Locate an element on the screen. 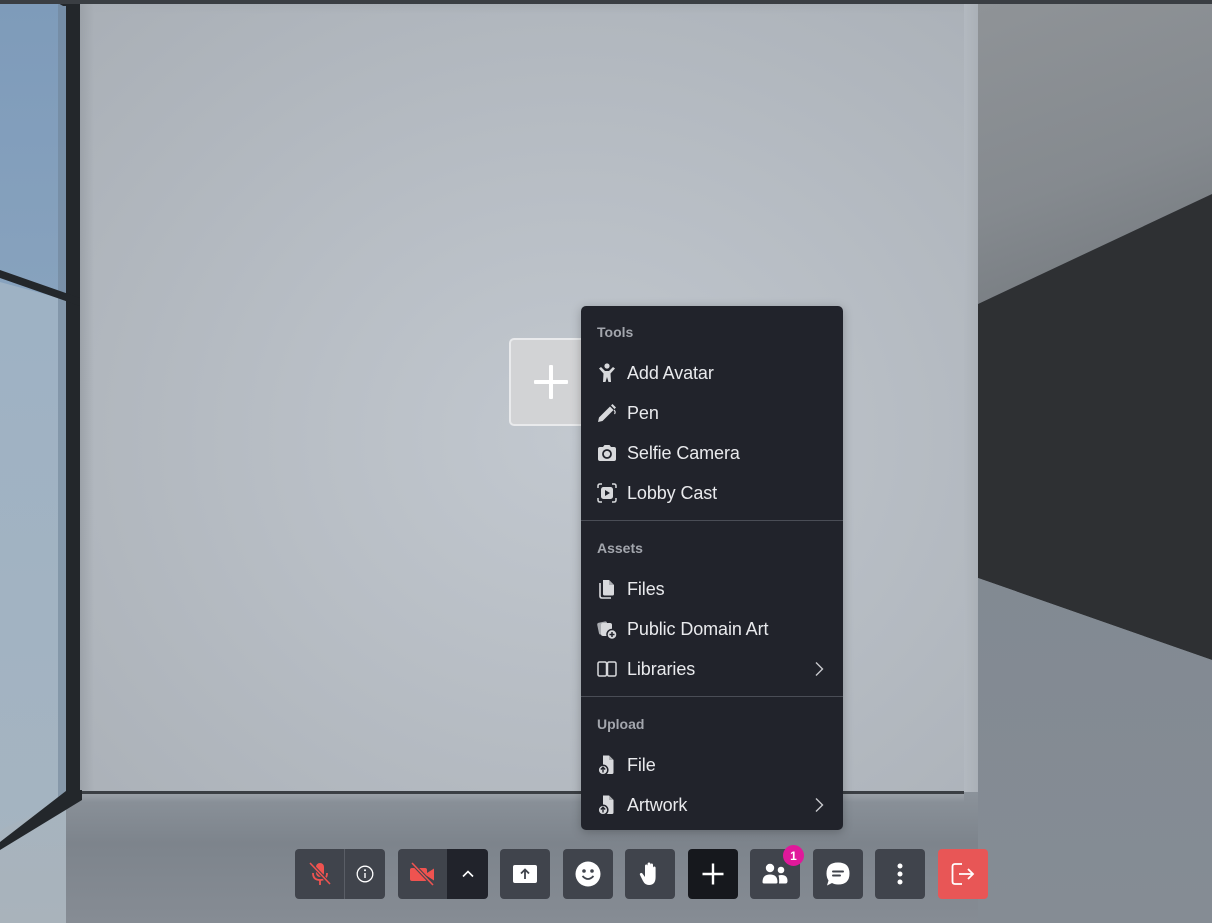 This screenshot has height=923, width=1212. menu-item-label: Files is located at coordinates (646, 588).